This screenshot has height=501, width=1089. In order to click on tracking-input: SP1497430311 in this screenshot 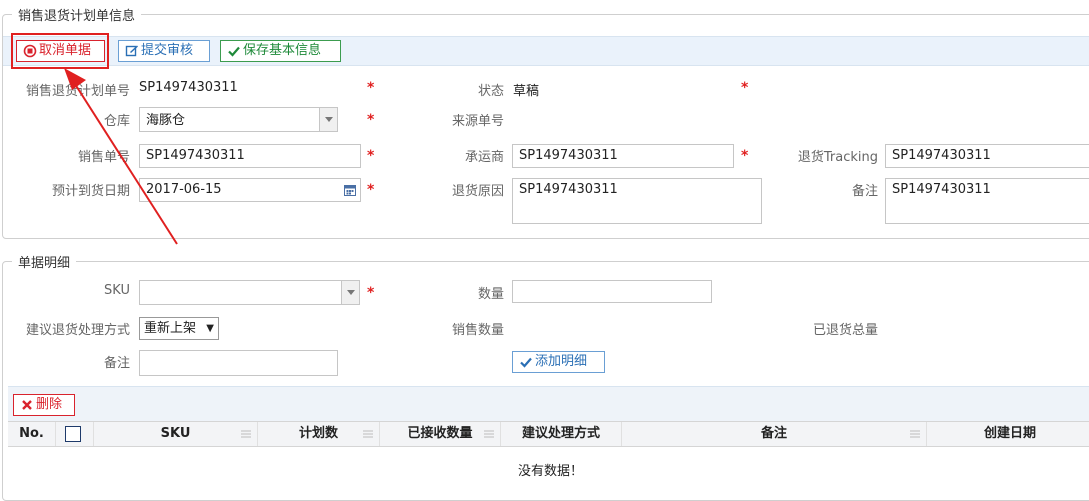, I will do `click(987, 156)`.